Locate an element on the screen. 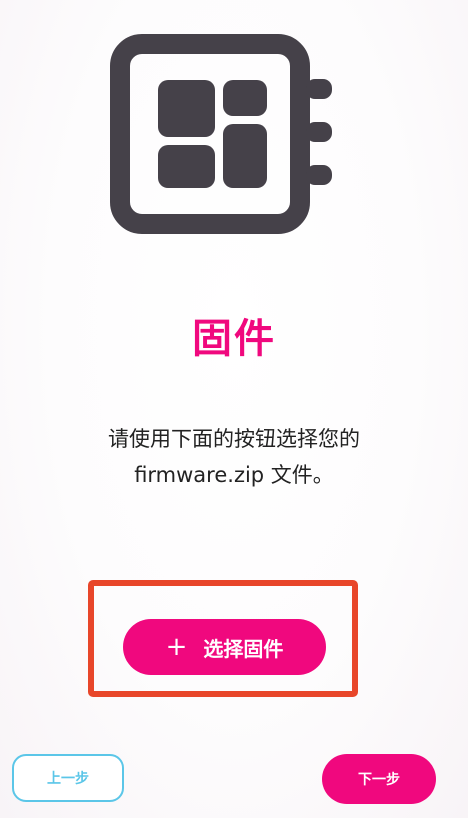 Image resolution: width=468 pixels, height=818 pixels. page-title: 固件 is located at coordinates (234, 339).